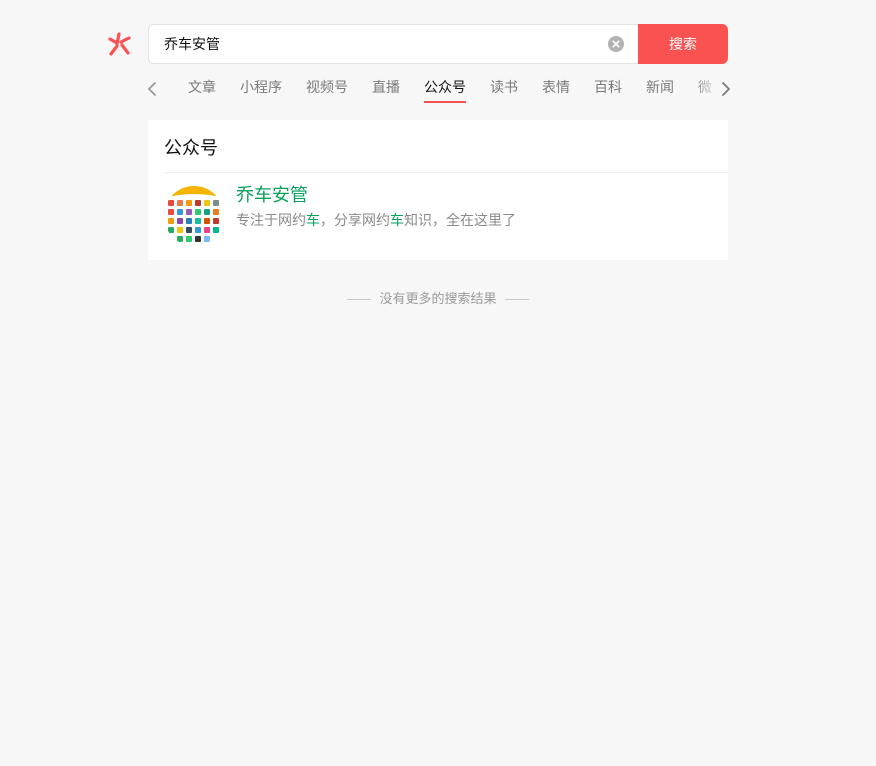 The height and width of the screenshot is (766, 876). I want to click on no-more-results: 没有更多的搜索结果, so click(438, 300).